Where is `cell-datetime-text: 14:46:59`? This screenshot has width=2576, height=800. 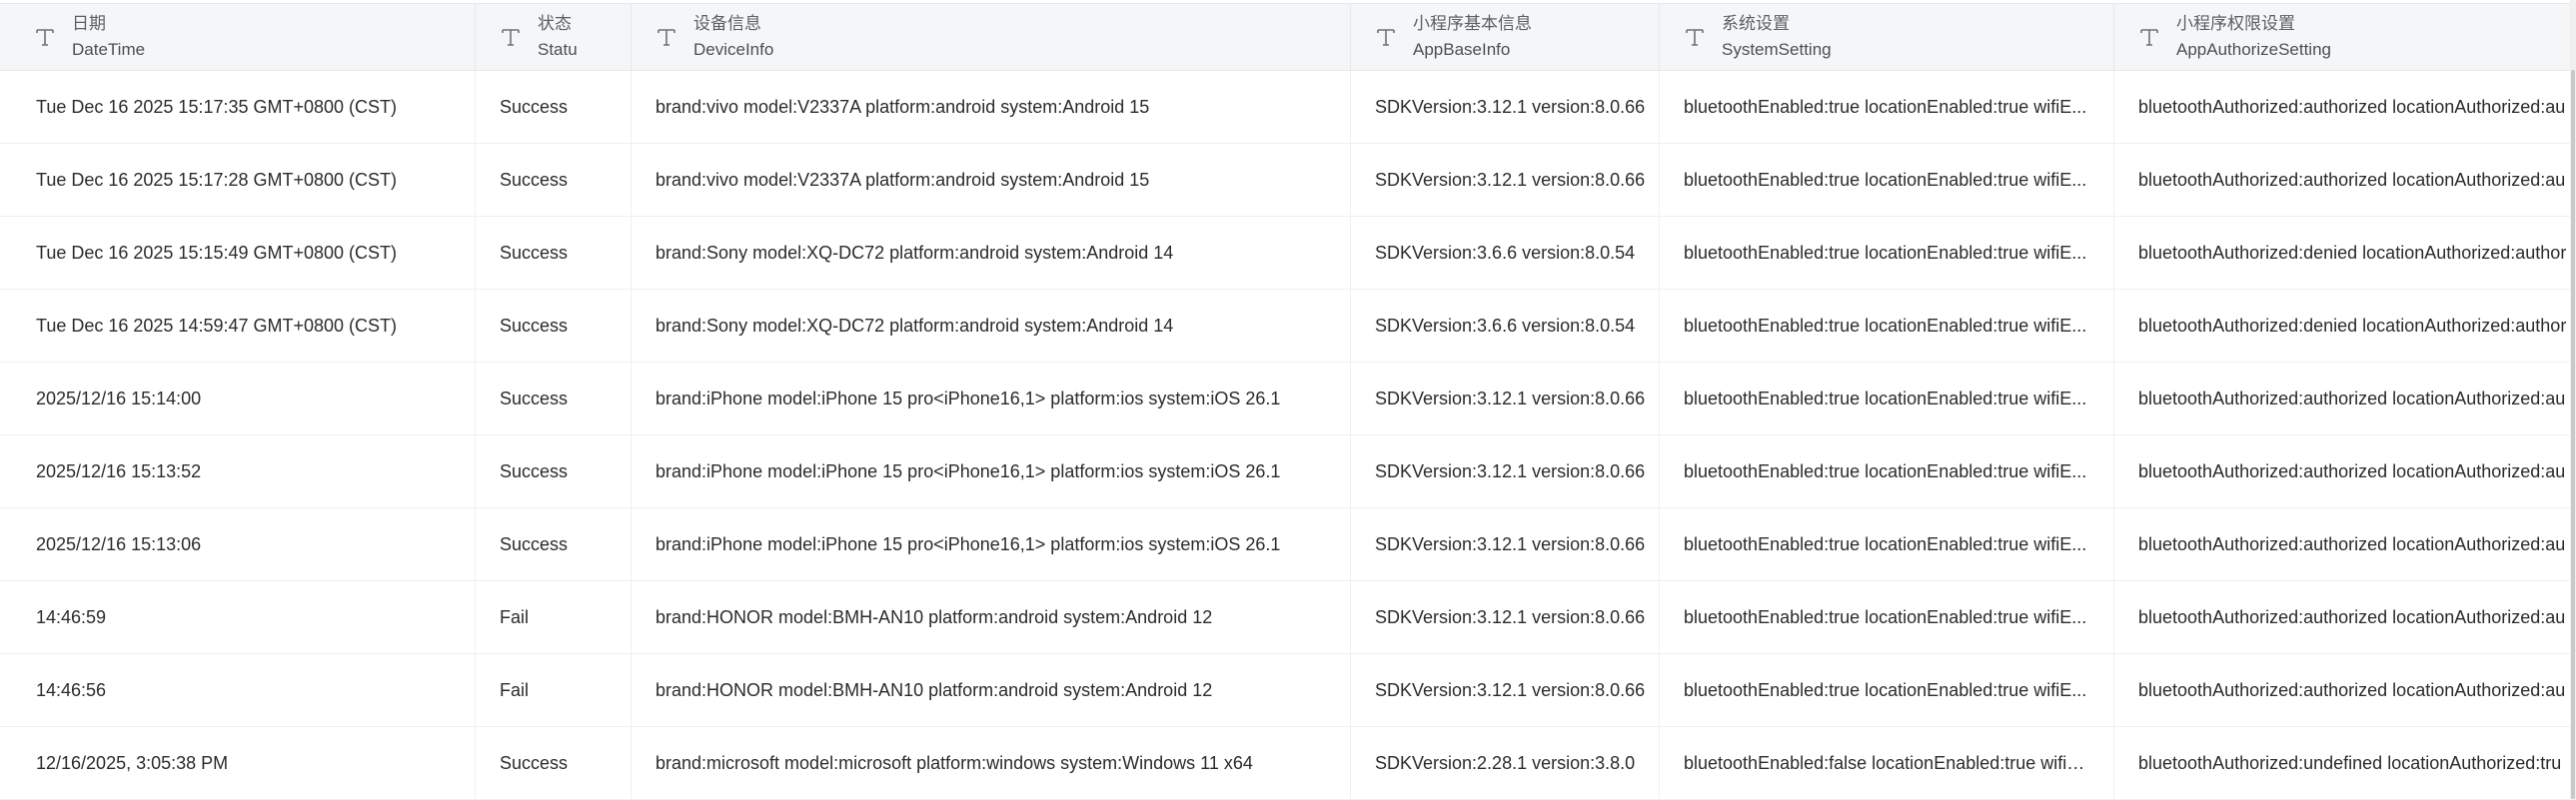
cell-datetime-text: 14:46:59 is located at coordinates (71, 616).